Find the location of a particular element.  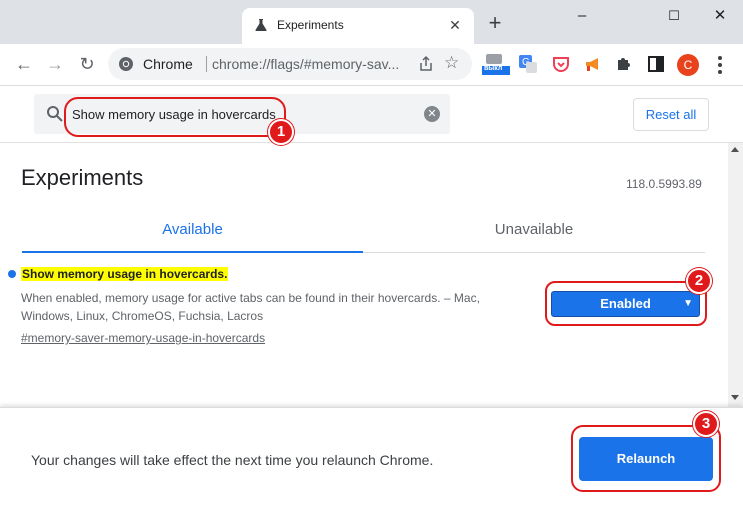

modified-flag-dot is located at coordinates (12, 274).